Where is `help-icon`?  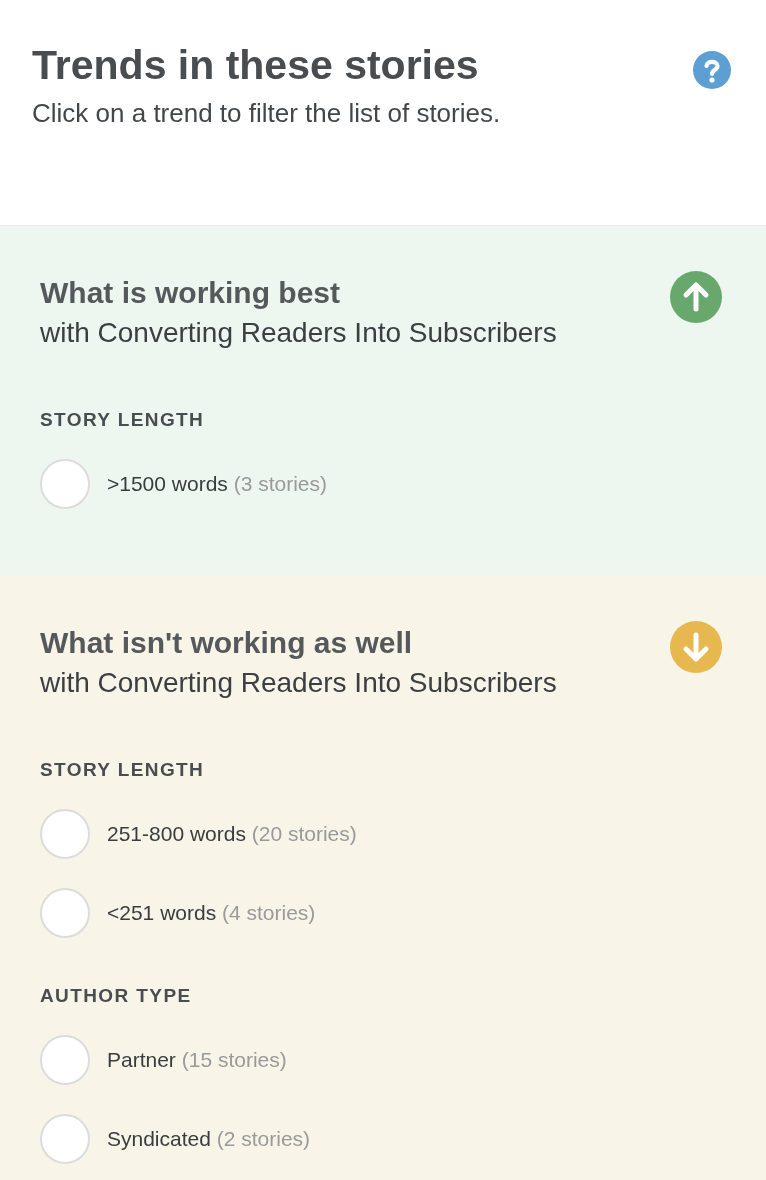 help-icon is located at coordinates (712, 70).